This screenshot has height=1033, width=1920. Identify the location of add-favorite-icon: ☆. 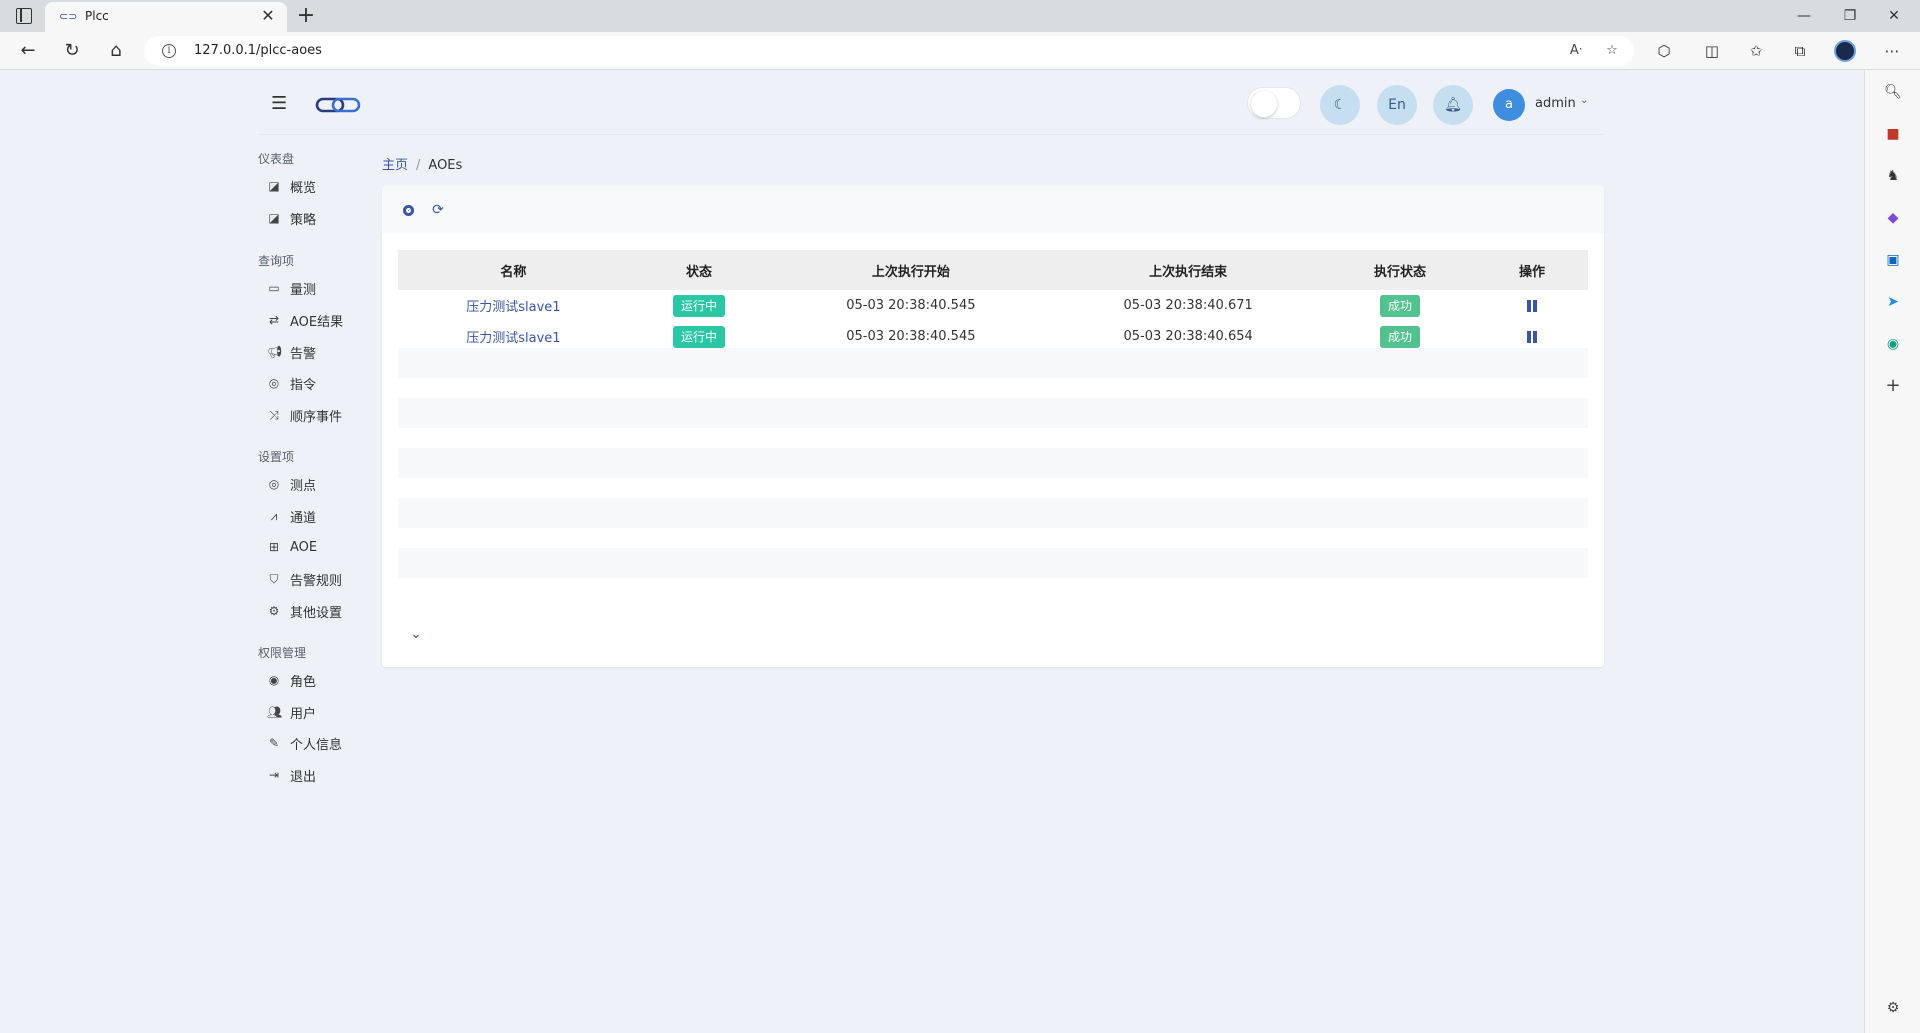
(1612, 51).